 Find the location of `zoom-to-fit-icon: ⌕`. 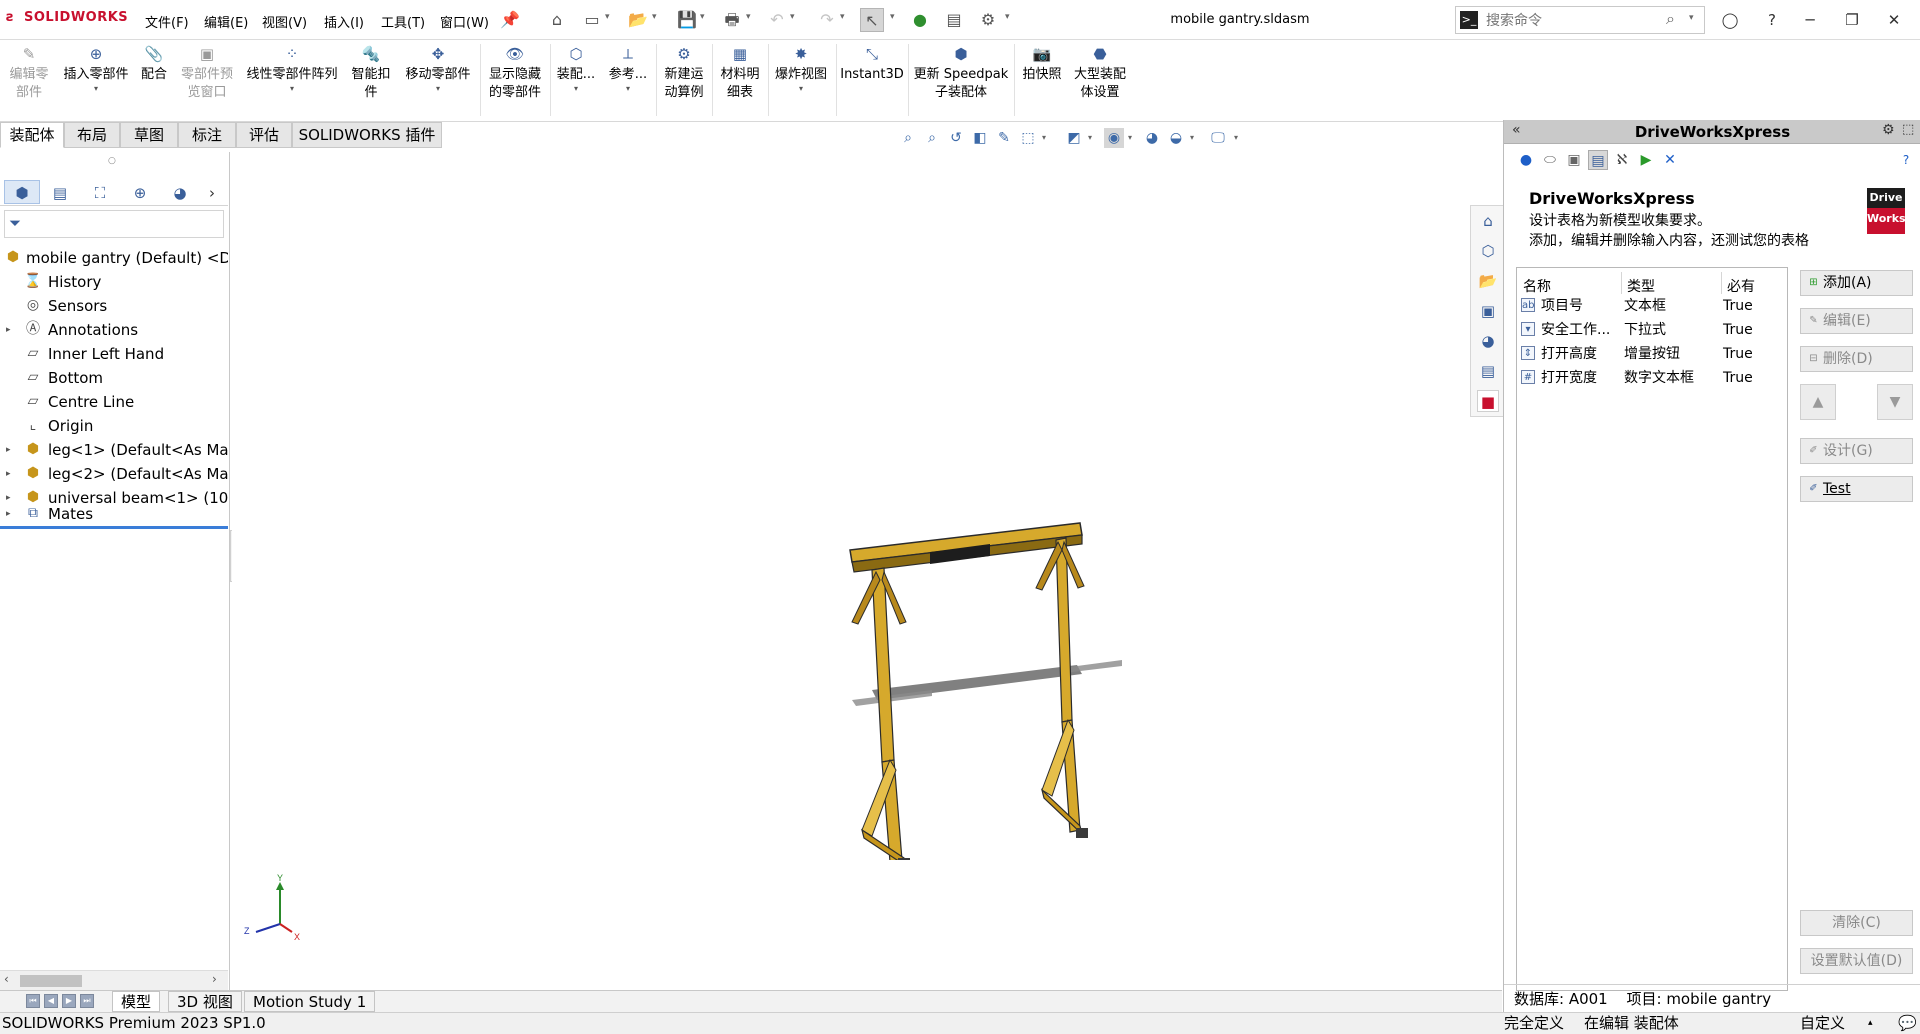

zoom-to-fit-icon: ⌕ is located at coordinates (908, 138).